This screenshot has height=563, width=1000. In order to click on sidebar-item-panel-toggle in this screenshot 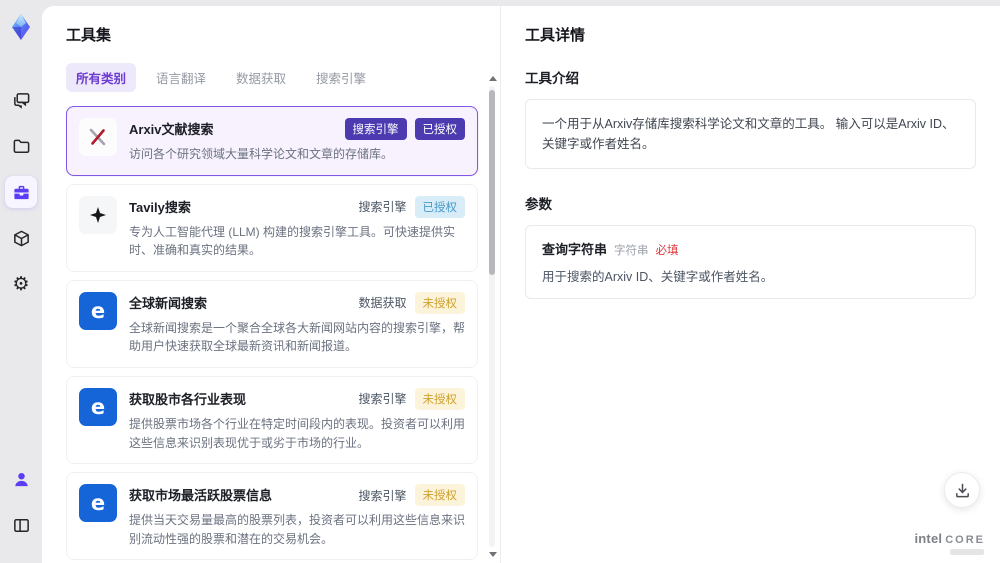, I will do `click(21, 525)`.